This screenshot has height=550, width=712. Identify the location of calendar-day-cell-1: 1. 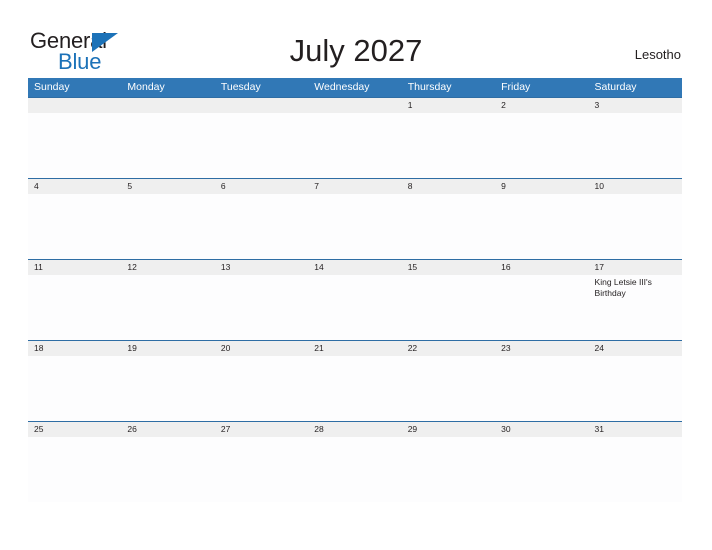
(448, 138).